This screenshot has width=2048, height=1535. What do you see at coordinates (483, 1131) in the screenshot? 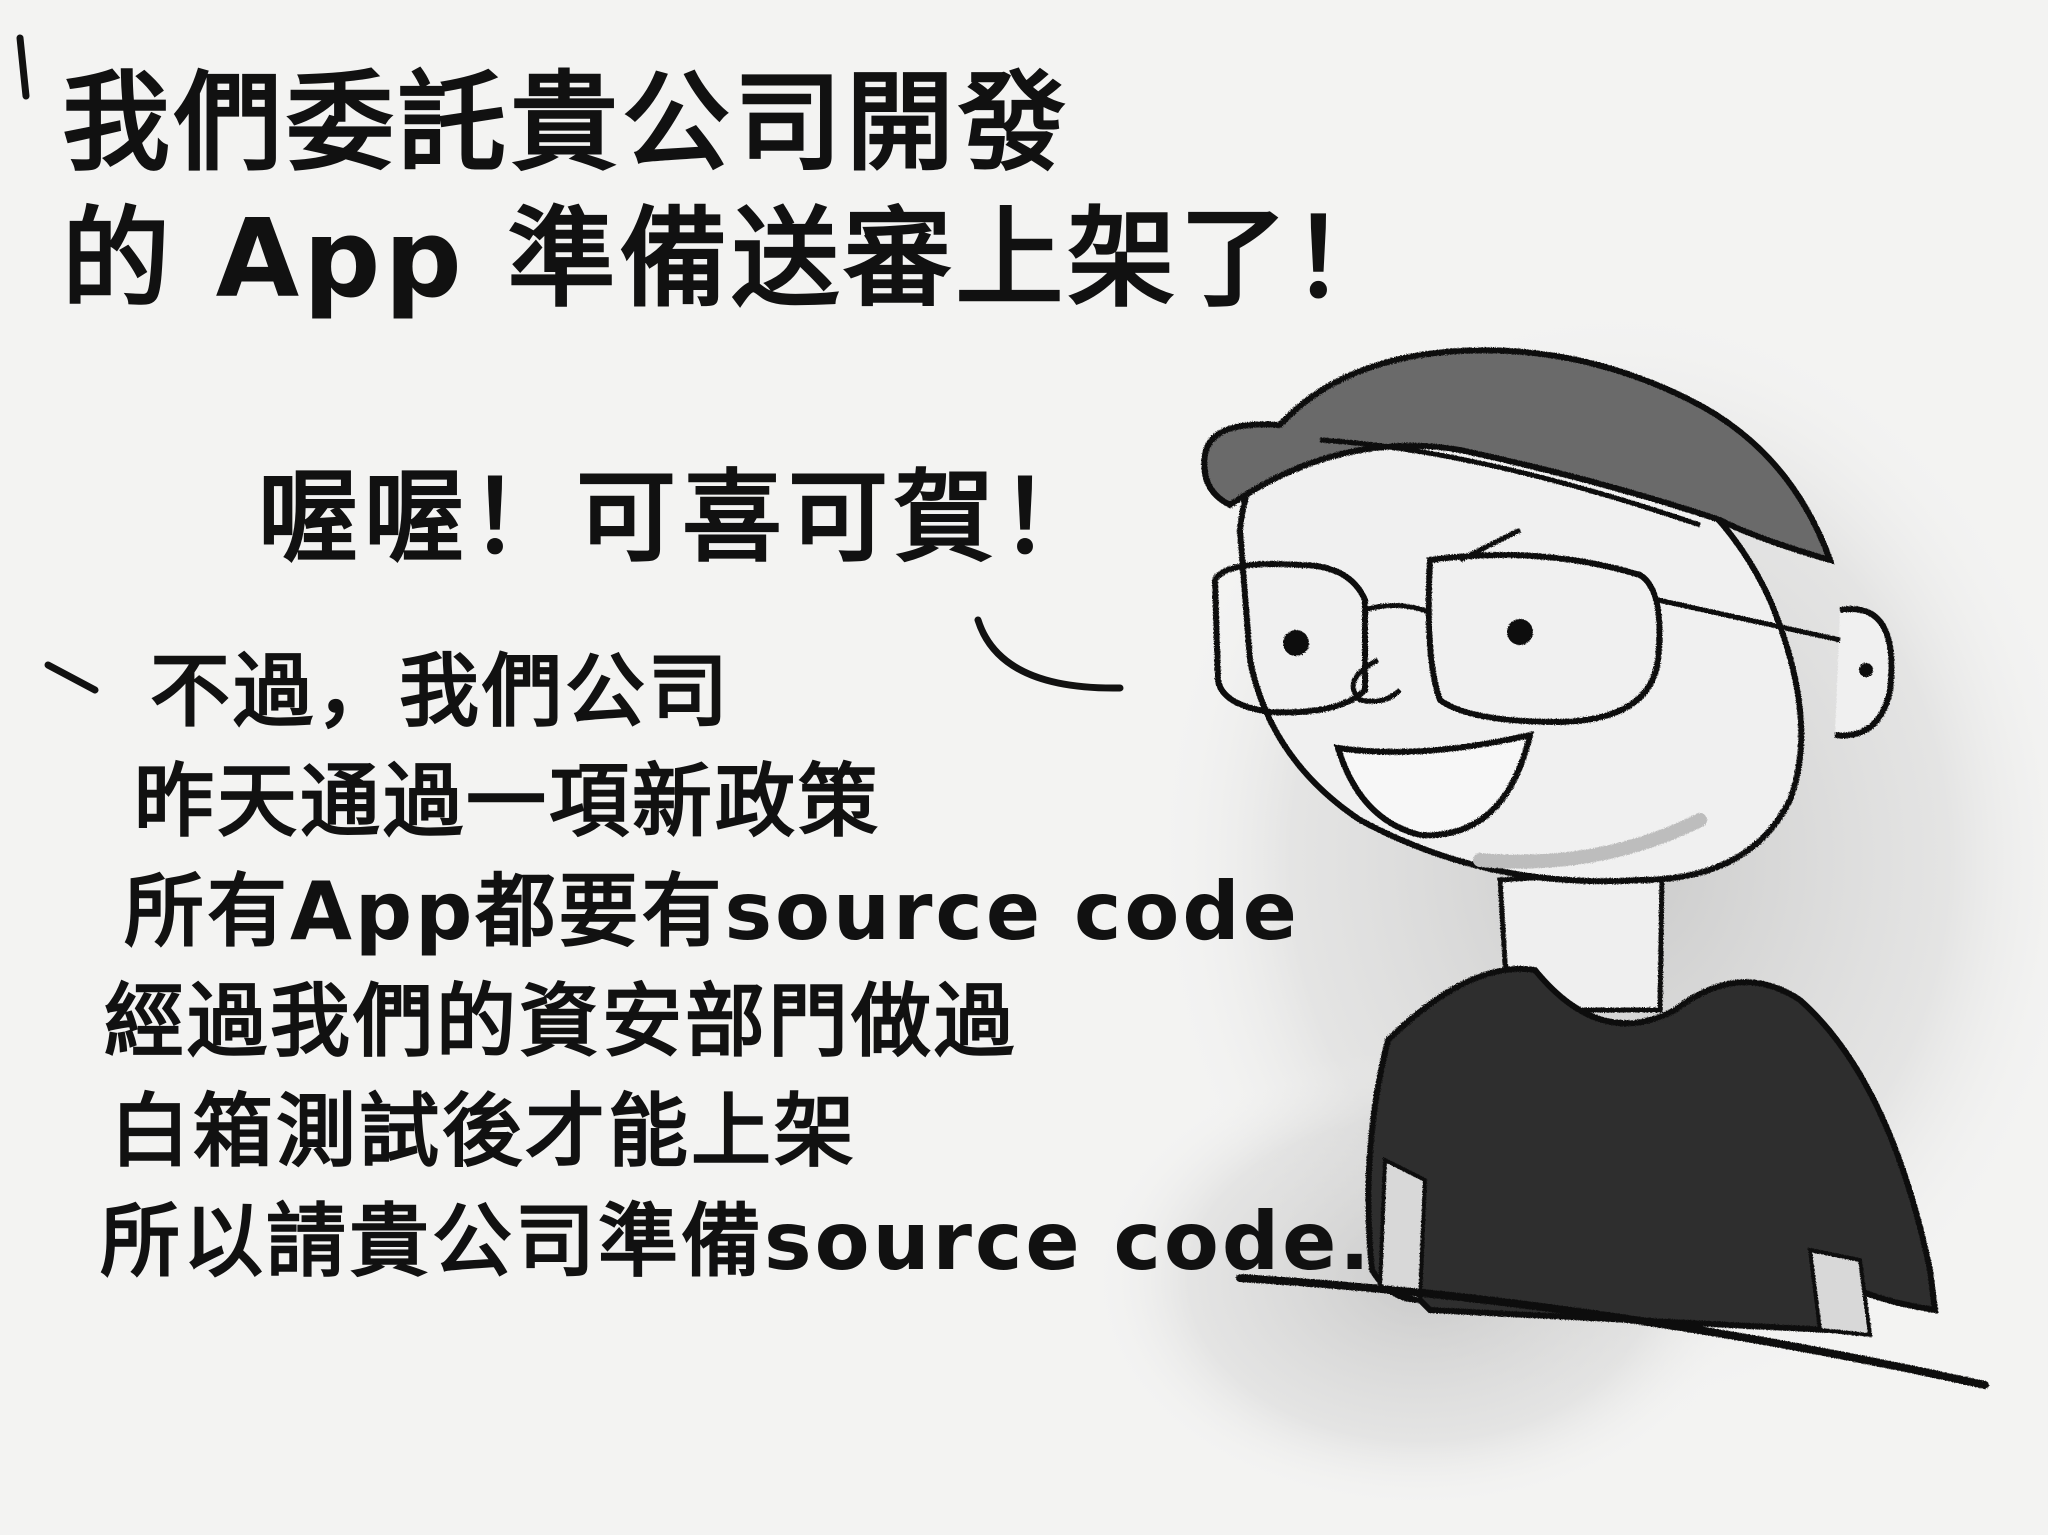
I see `policy-line-5: 白箱測試後才能上架` at bounding box center [483, 1131].